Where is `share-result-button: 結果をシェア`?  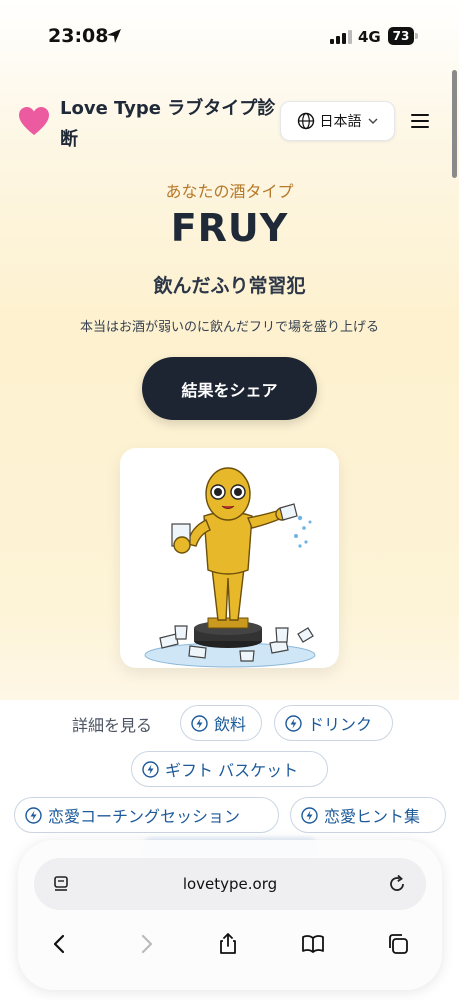
share-result-button: 結果をシェア is located at coordinates (229, 388).